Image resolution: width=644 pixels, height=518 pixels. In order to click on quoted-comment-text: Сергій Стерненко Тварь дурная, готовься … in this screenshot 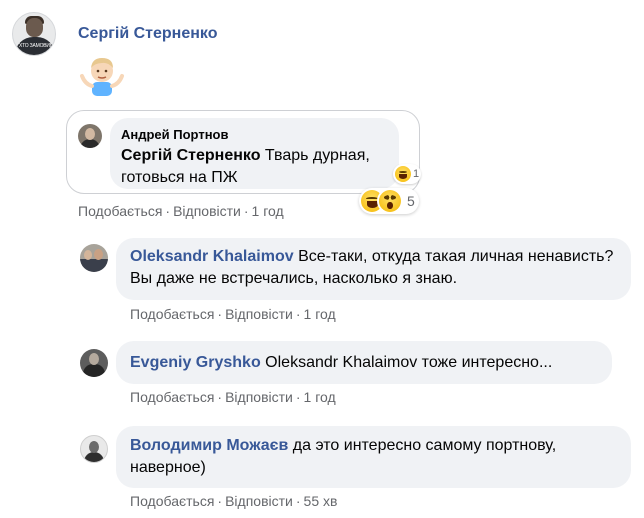, I will do `click(256, 167)`.